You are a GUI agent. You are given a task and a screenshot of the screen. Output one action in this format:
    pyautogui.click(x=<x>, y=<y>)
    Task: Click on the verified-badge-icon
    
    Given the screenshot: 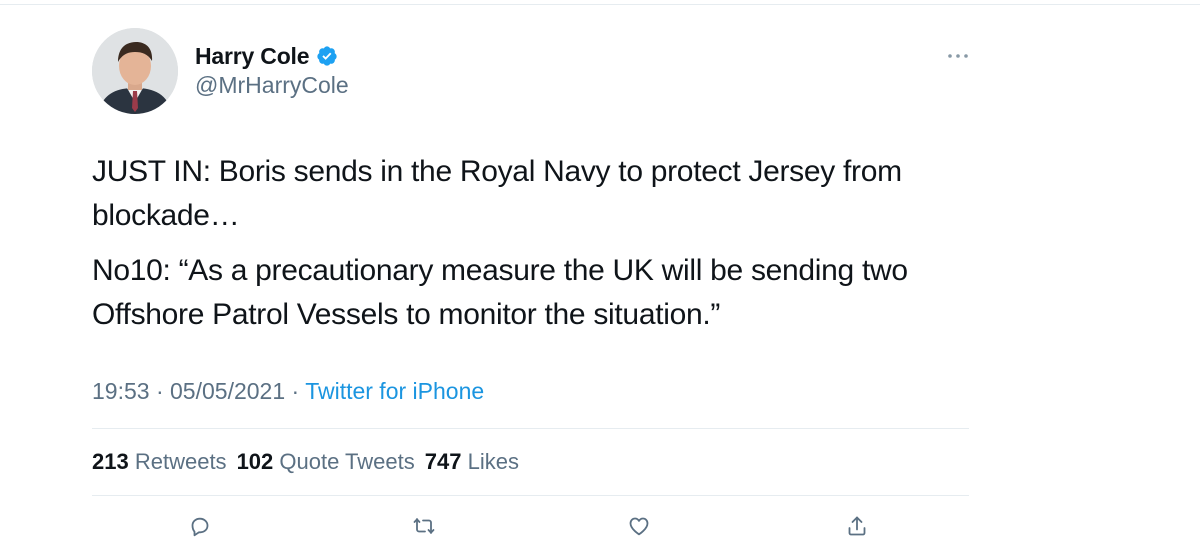 What is the action you would take?
    pyautogui.click(x=327, y=56)
    